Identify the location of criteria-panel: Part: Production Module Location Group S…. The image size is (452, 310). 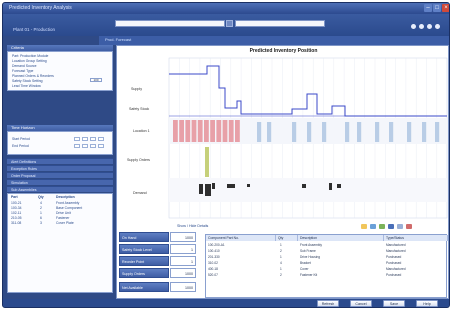
(60, 71).